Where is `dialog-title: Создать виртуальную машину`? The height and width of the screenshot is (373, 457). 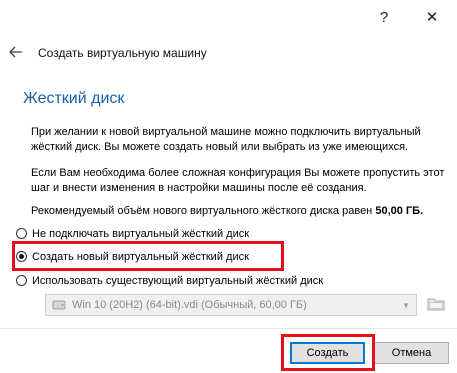 dialog-title: Создать виртуальную машину is located at coordinates (122, 53).